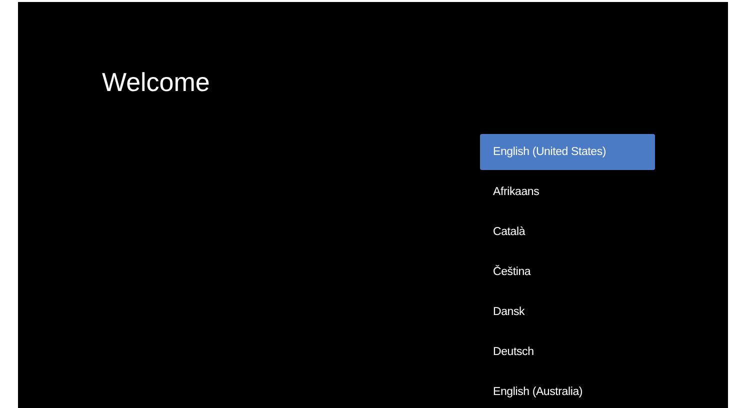 The image size is (738, 408). I want to click on language-option: Čeština, so click(567, 272).